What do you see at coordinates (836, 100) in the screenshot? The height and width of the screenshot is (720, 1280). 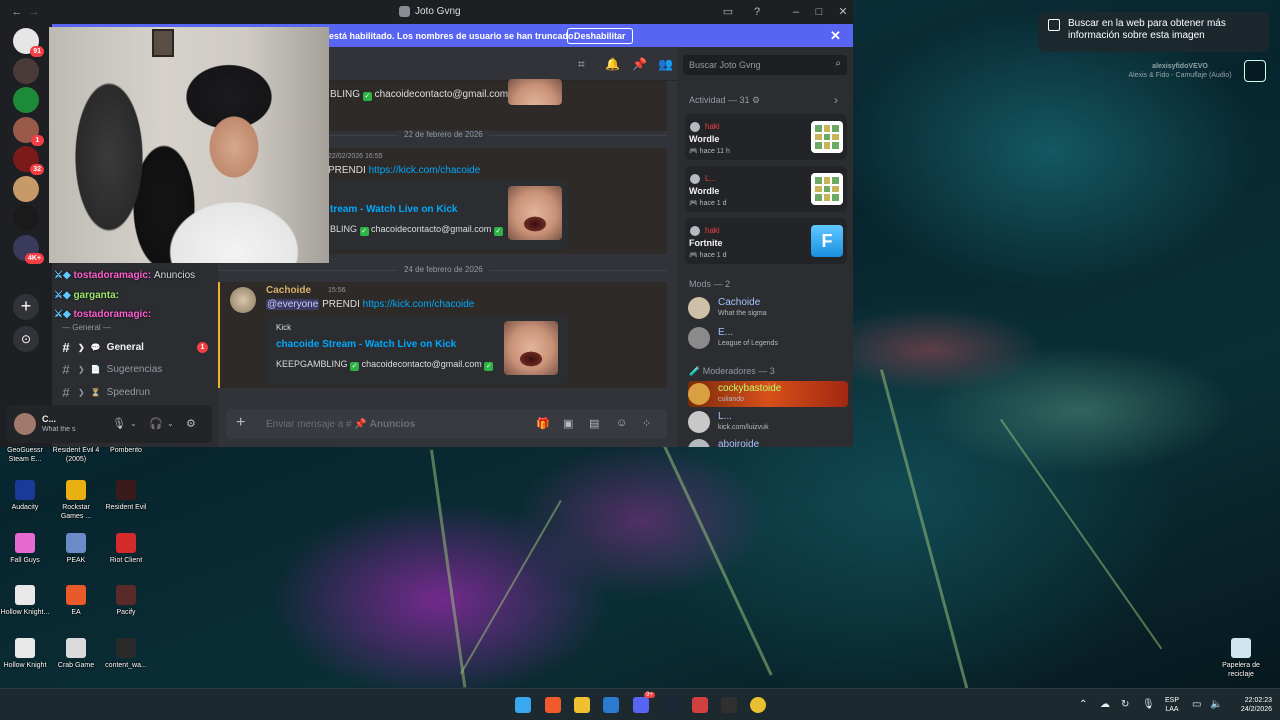 I see `chevron-right-icon: ›` at bounding box center [836, 100].